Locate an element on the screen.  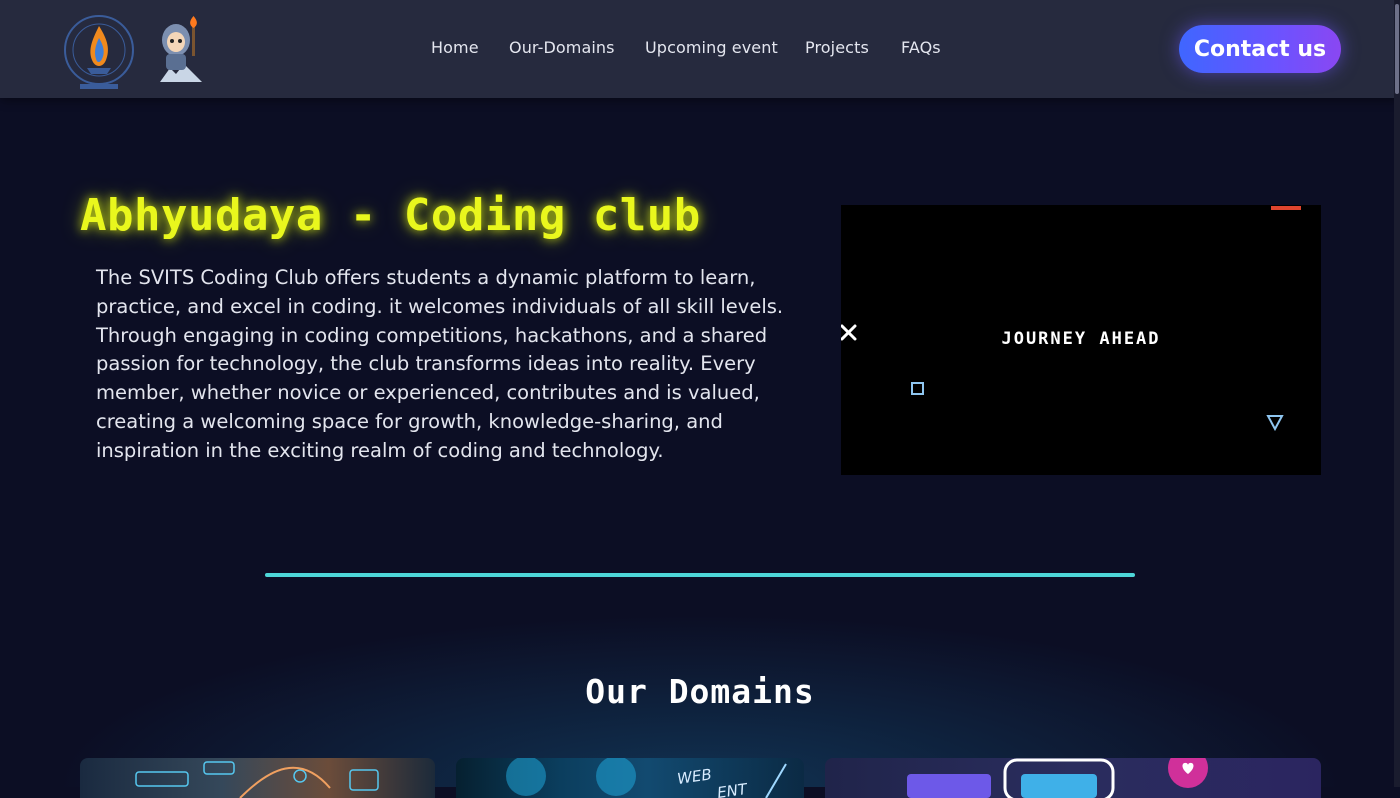
intro-video: JOURNEY AHEAD is located at coordinates (1081, 340).